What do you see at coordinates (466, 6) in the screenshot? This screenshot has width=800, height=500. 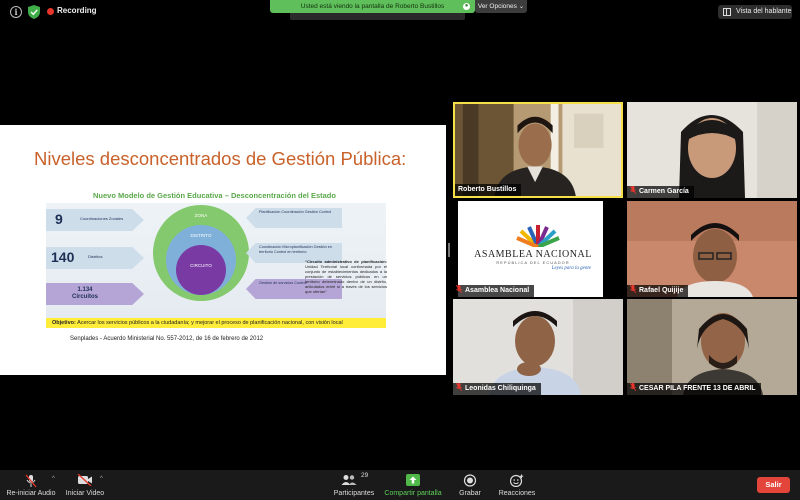 I see `stop-share-icon: ●` at bounding box center [466, 6].